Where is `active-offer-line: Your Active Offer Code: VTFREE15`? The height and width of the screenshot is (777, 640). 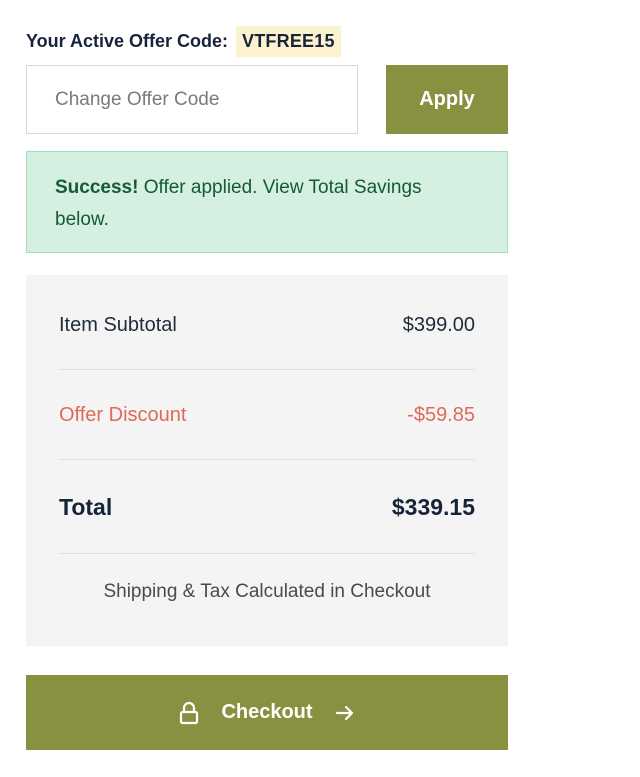
active-offer-line: Your Active Offer Code: VTFREE15 is located at coordinates (183, 41).